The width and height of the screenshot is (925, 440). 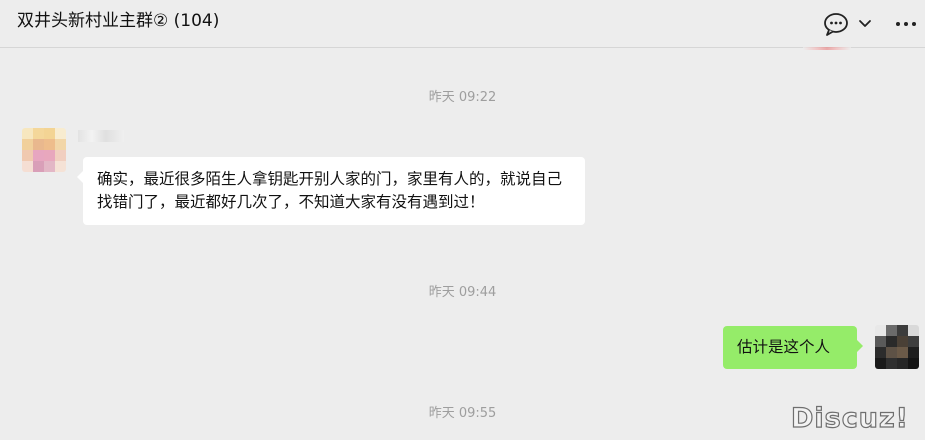 I want to click on discuz-watermark: Discuz!, so click(x=849, y=418).